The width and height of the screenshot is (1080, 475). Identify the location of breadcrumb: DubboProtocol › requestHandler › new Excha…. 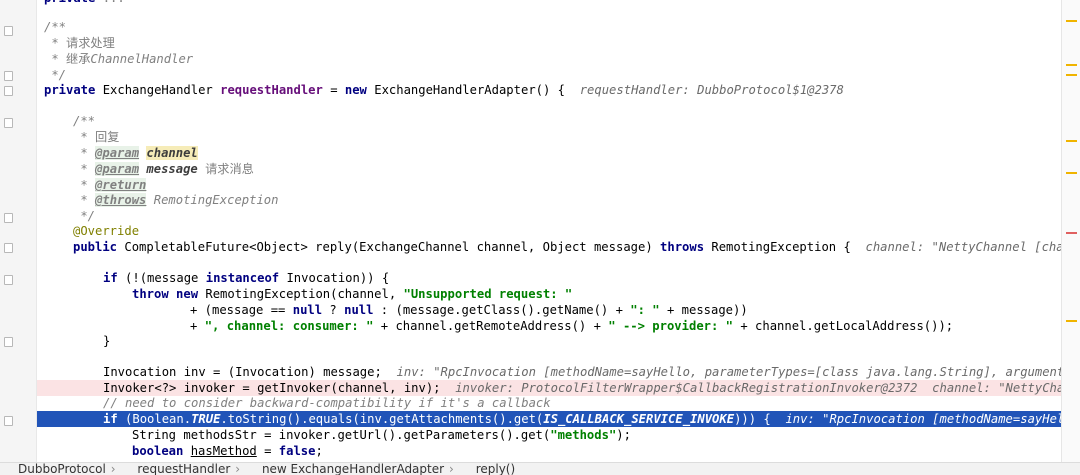
(540, 468).